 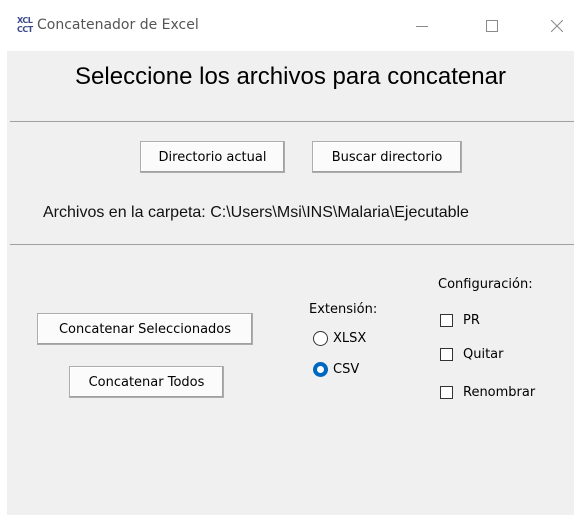 What do you see at coordinates (471, 320) in the screenshot?
I see `checkbox-pr-label: PR` at bounding box center [471, 320].